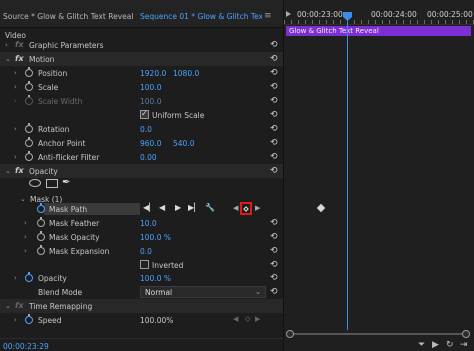 Image resolution: width=474 pixels, height=351 pixels. I want to click on pen-mask-icon: ✒, so click(66, 182).